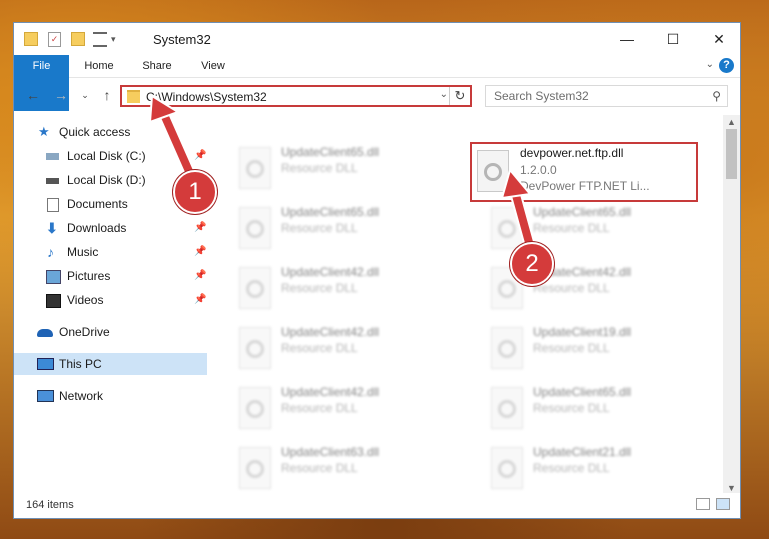 This screenshot has height=539, width=769. What do you see at coordinates (45, 364) in the screenshot?
I see `pc-icon` at bounding box center [45, 364].